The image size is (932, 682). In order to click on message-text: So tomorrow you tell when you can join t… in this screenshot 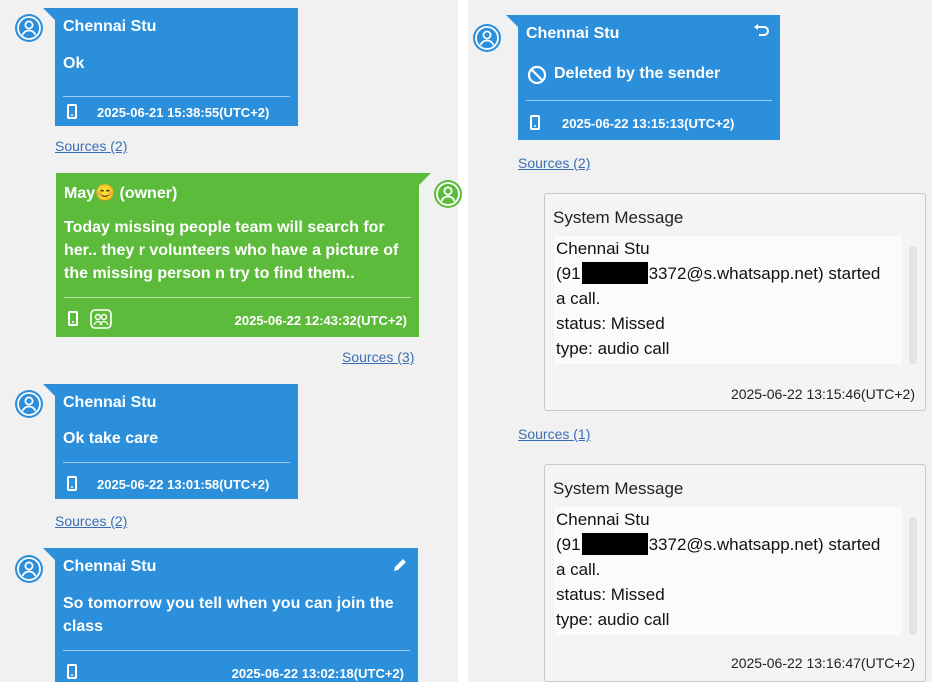, I will do `click(228, 615)`.